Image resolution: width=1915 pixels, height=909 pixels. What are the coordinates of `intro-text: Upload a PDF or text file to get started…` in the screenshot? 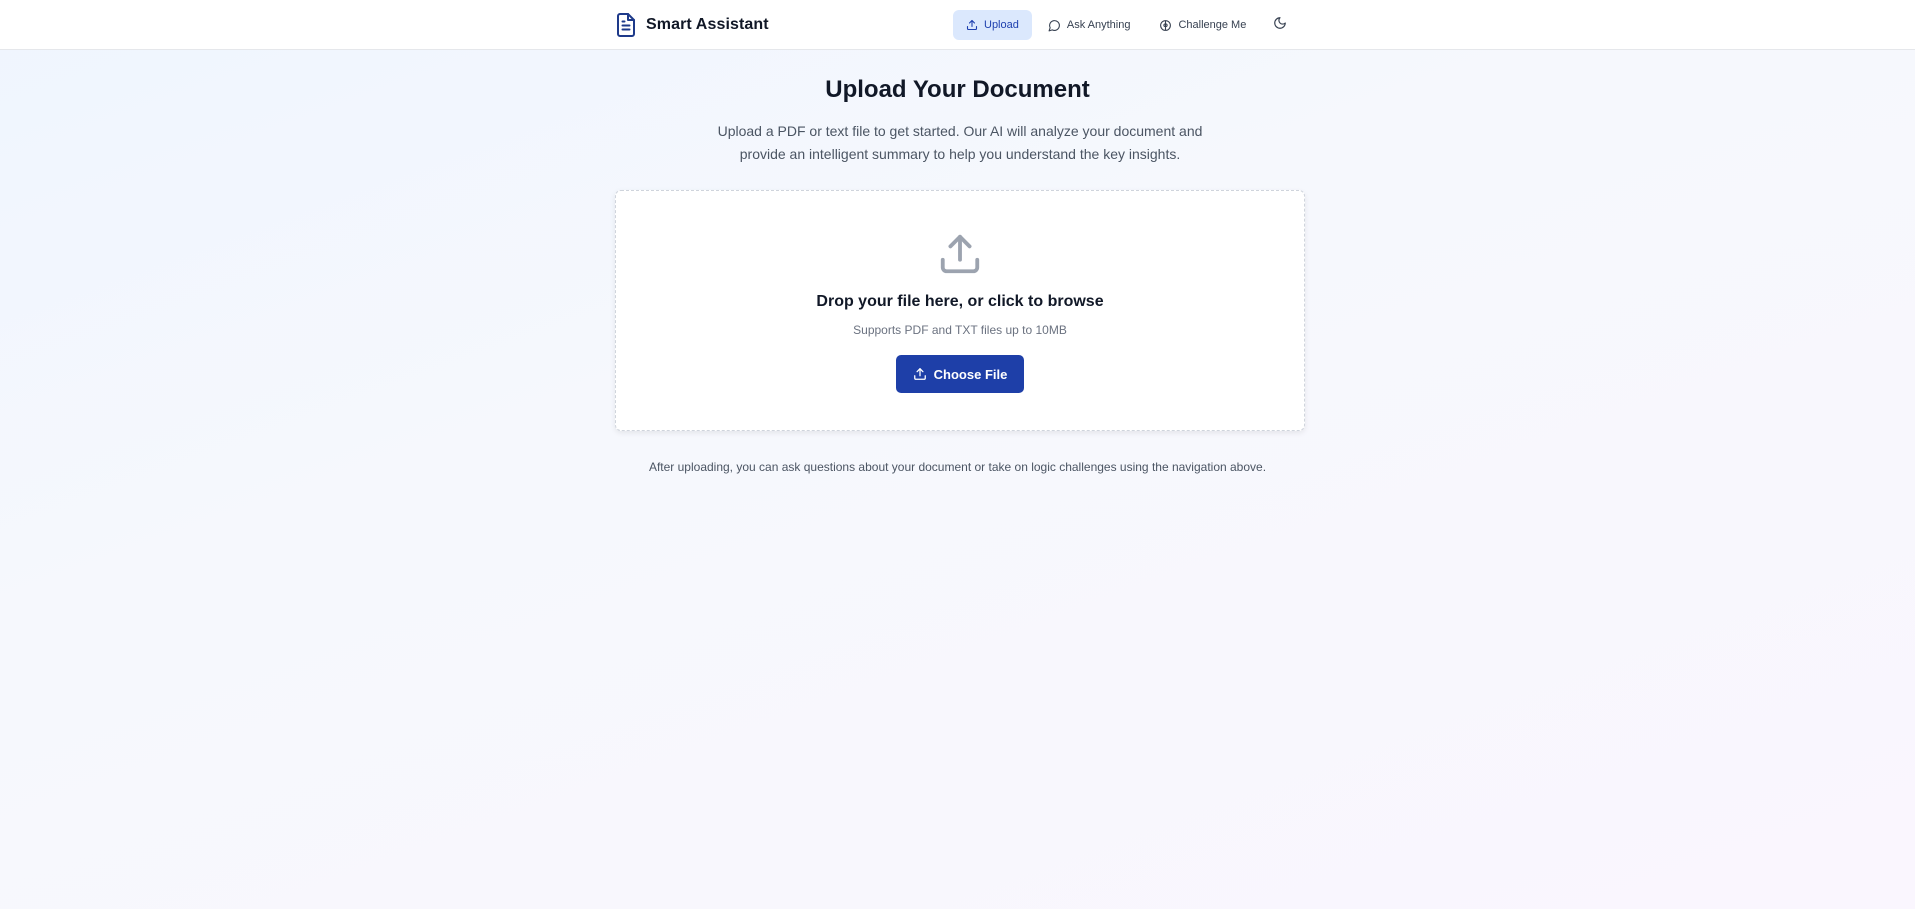 It's located at (960, 142).